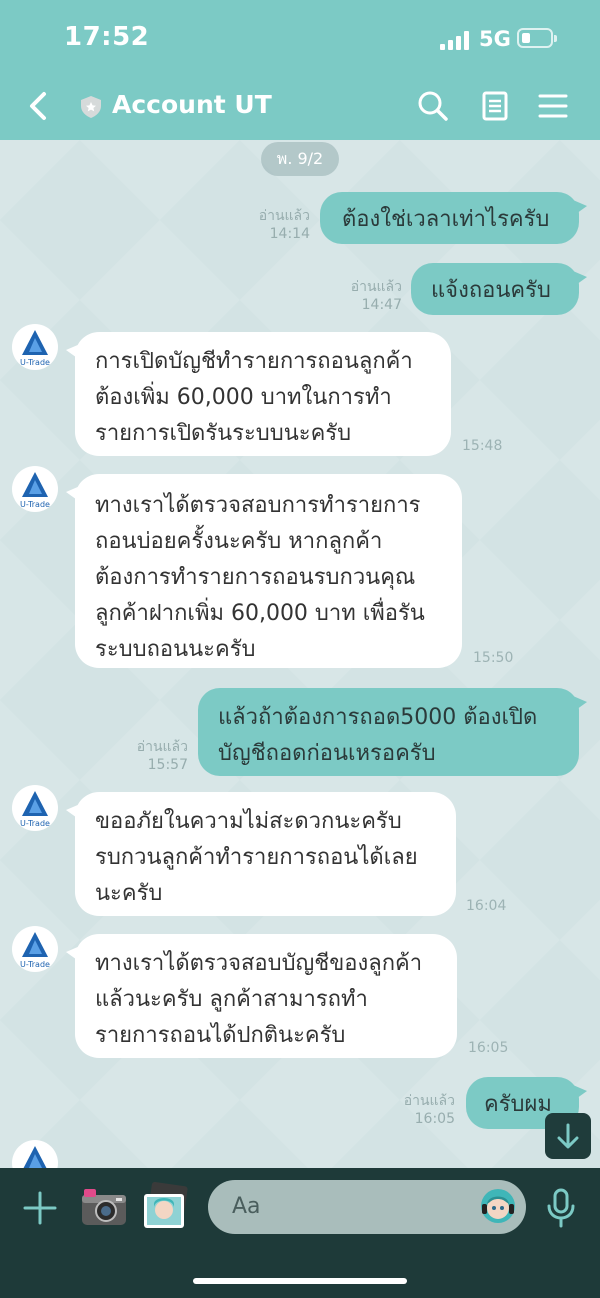 Image resolution: width=600 pixels, height=1298 pixels. Describe the element at coordinates (433, 106) in the screenshot. I see `search-icon` at that location.